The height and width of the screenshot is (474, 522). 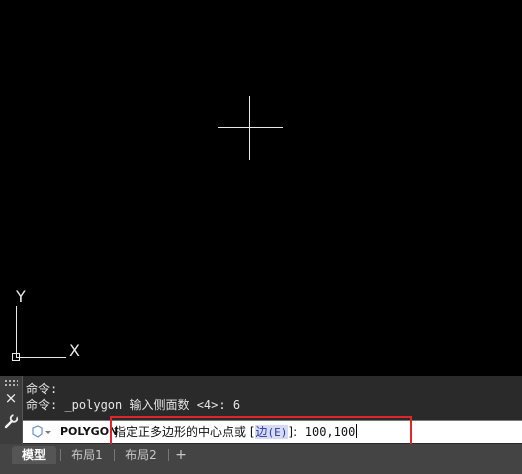 What do you see at coordinates (11, 421) in the screenshot?
I see `wrench-icon` at bounding box center [11, 421].